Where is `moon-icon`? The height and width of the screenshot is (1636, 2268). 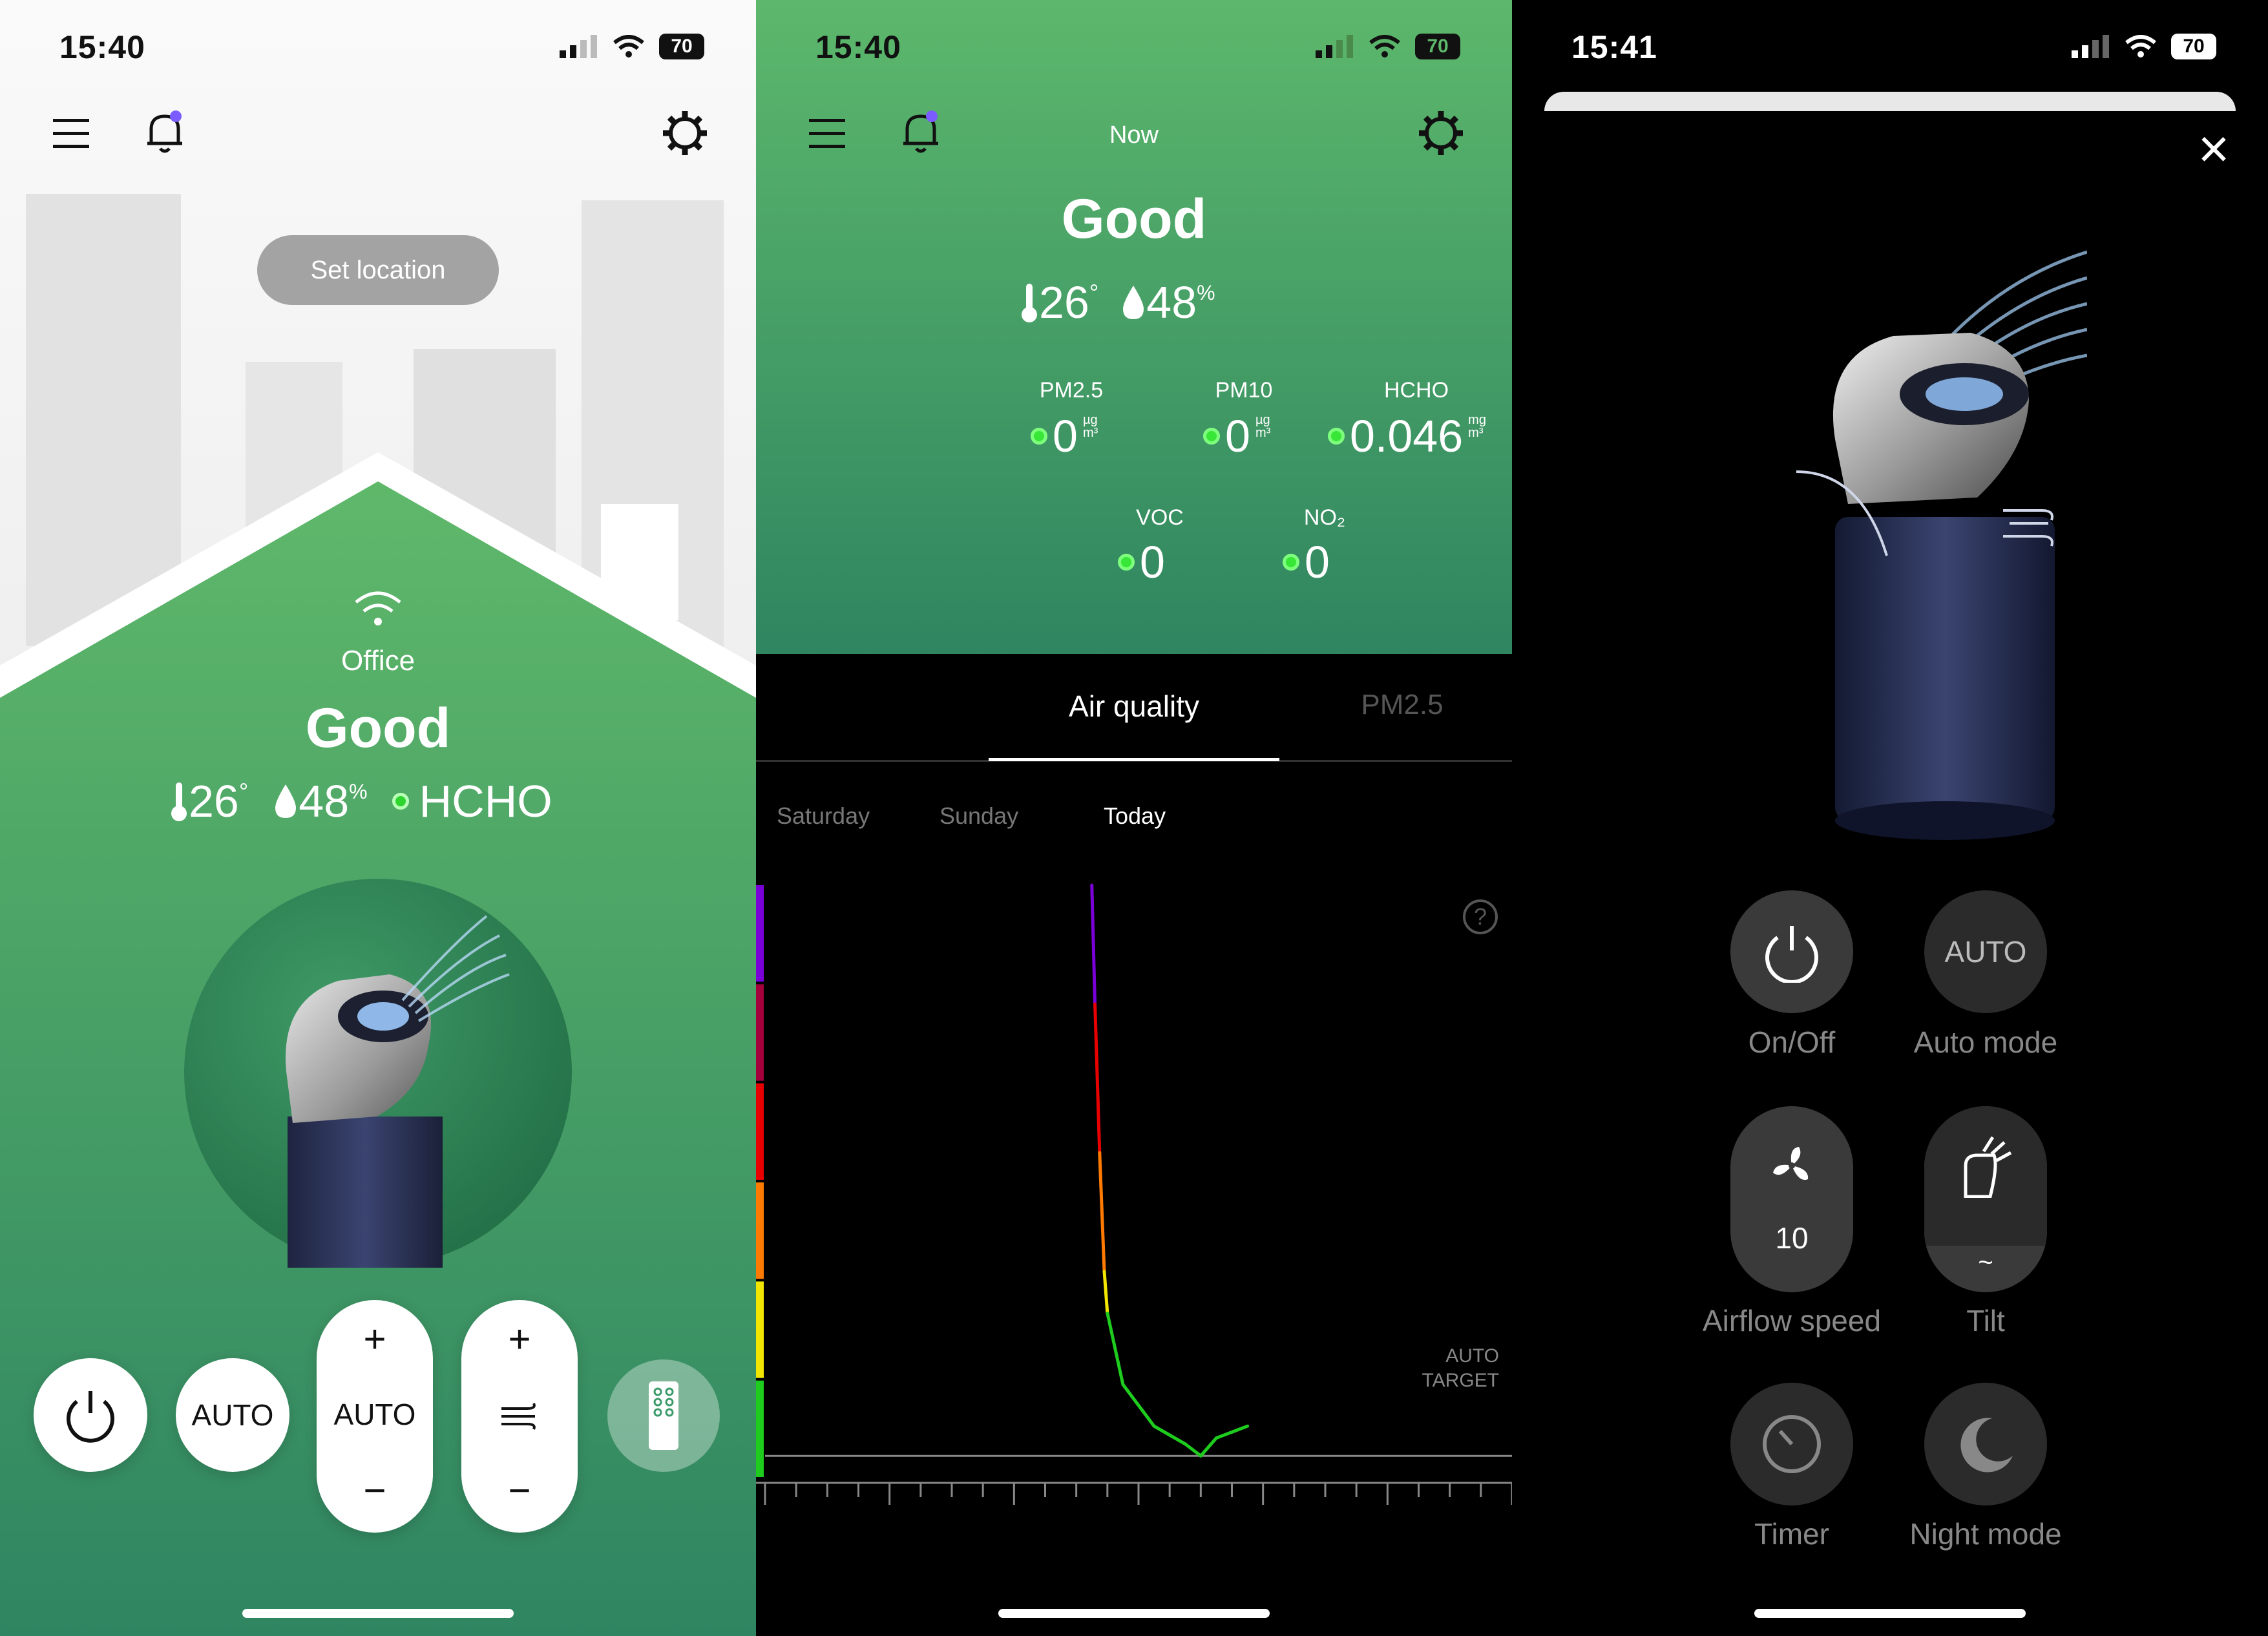
moon-icon is located at coordinates (1986, 1446).